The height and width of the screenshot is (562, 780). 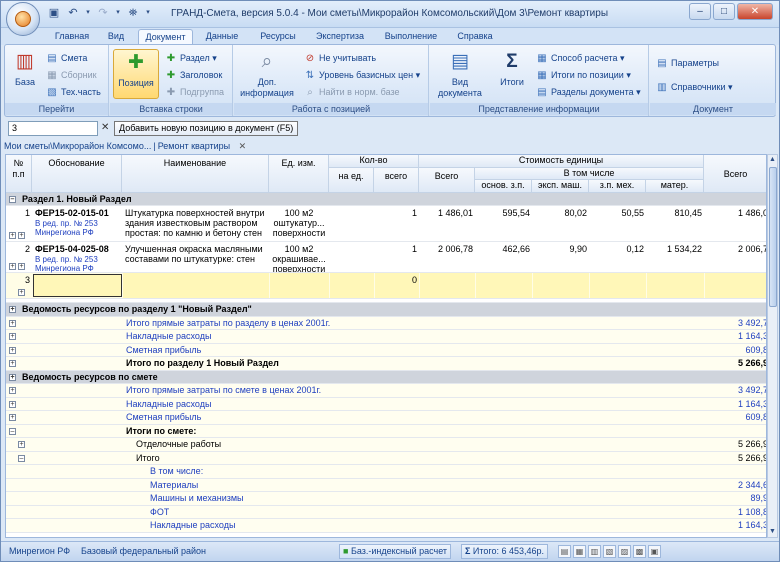 I want to click on table-icon: ▦, so click(x=579, y=551).